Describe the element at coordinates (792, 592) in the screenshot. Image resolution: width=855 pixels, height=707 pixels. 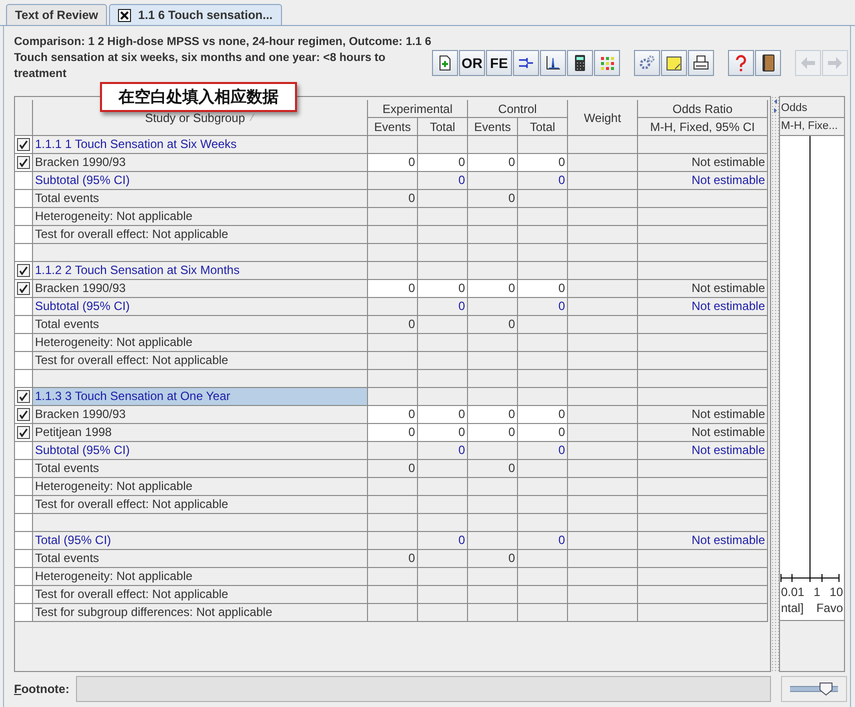
I see `axis-label: 0.01` at that location.